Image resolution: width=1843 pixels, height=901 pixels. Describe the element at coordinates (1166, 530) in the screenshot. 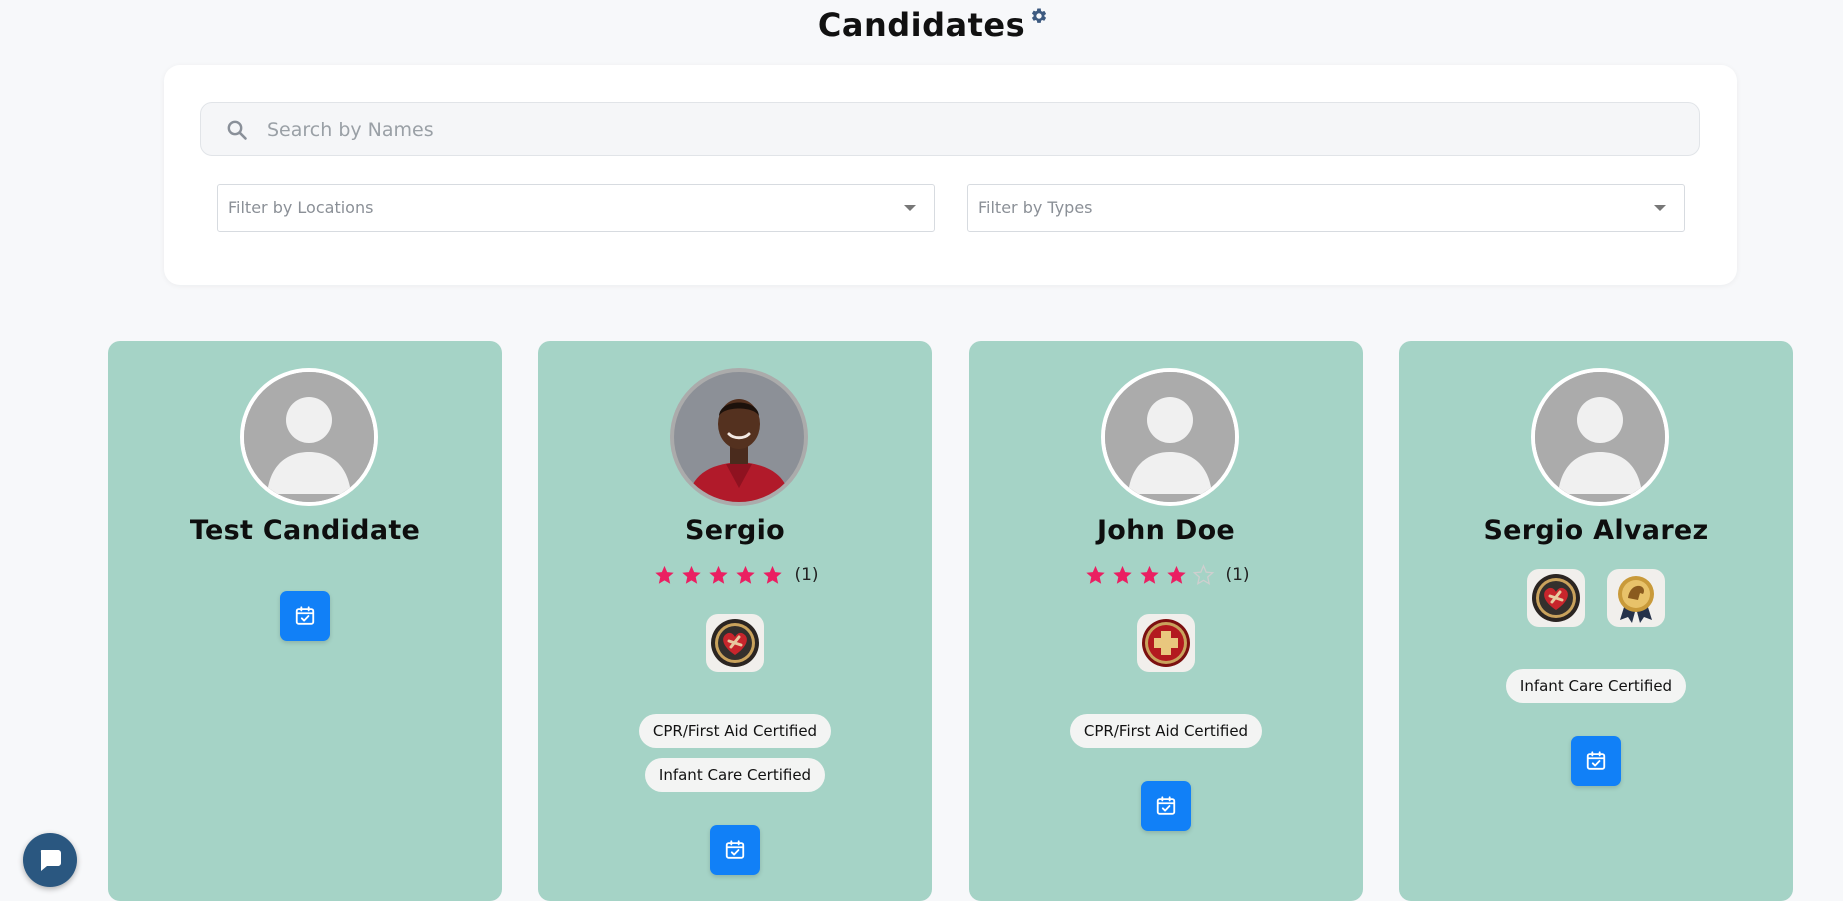

I see `candidate-name: John Doe` at that location.